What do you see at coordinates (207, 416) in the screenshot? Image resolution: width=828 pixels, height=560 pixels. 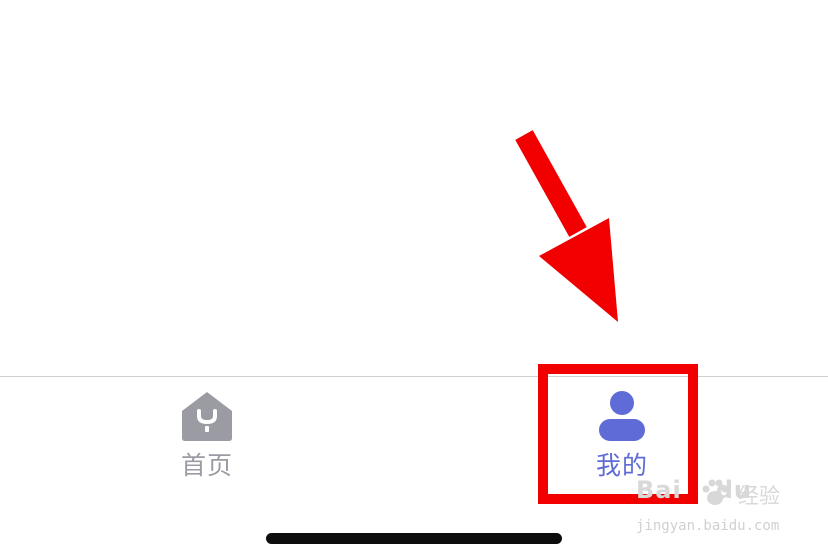 I see `home-icon` at bounding box center [207, 416].